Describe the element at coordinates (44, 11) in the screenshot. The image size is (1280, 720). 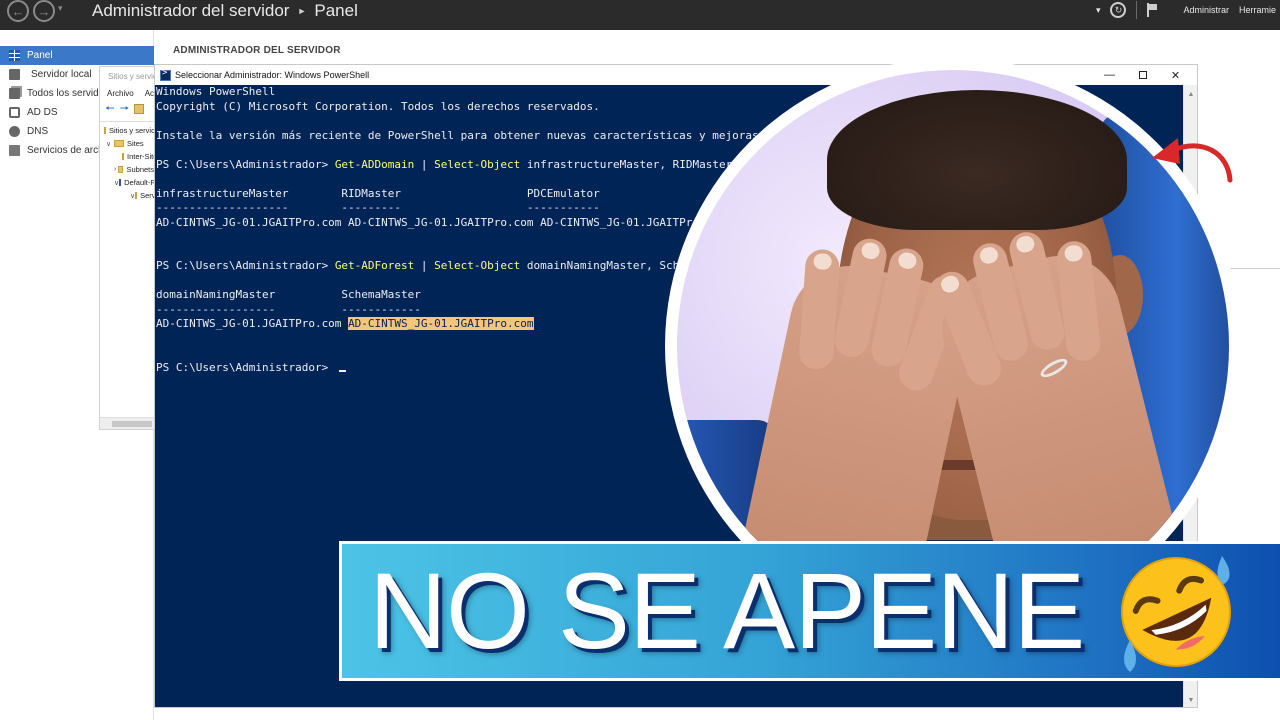
I see `forward-arrow-icon: →` at that location.